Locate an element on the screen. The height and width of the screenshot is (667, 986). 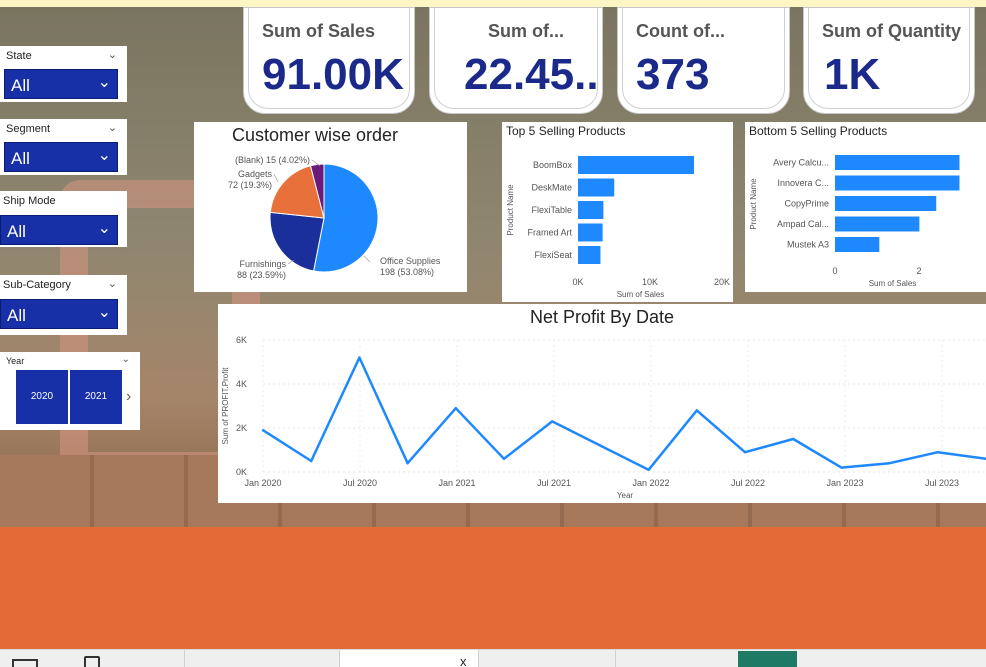
x-tick-label: Jan 2022 is located at coordinates (650, 483).